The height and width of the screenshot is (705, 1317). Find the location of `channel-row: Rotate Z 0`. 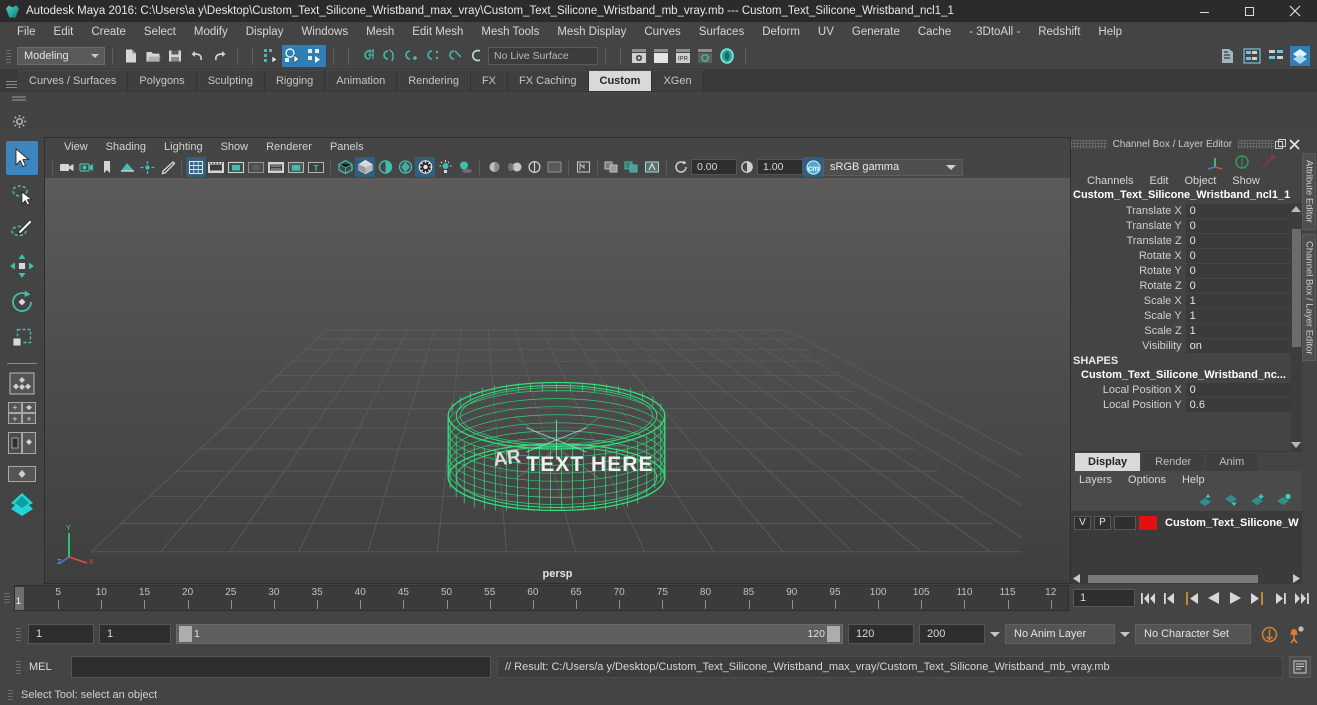

channel-row: Rotate Z 0 is located at coordinates (1186, 285).